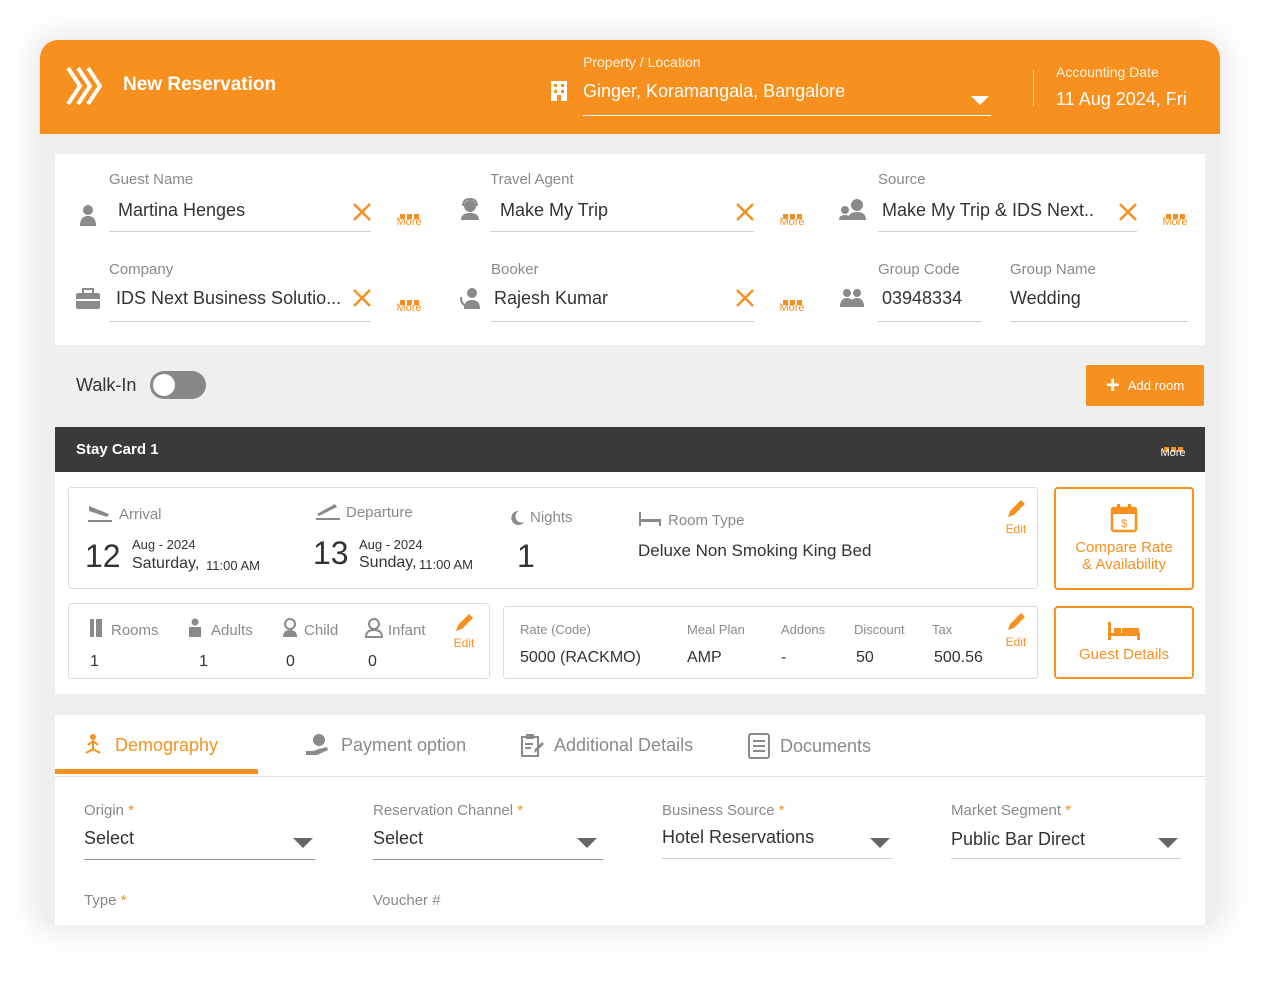 The height and width of the screenshot is (985, 1280). What do you see at coordinates (200, 84) in the screenshot?
I see `page-title: New Reservation` at bounding box center [200, 84].